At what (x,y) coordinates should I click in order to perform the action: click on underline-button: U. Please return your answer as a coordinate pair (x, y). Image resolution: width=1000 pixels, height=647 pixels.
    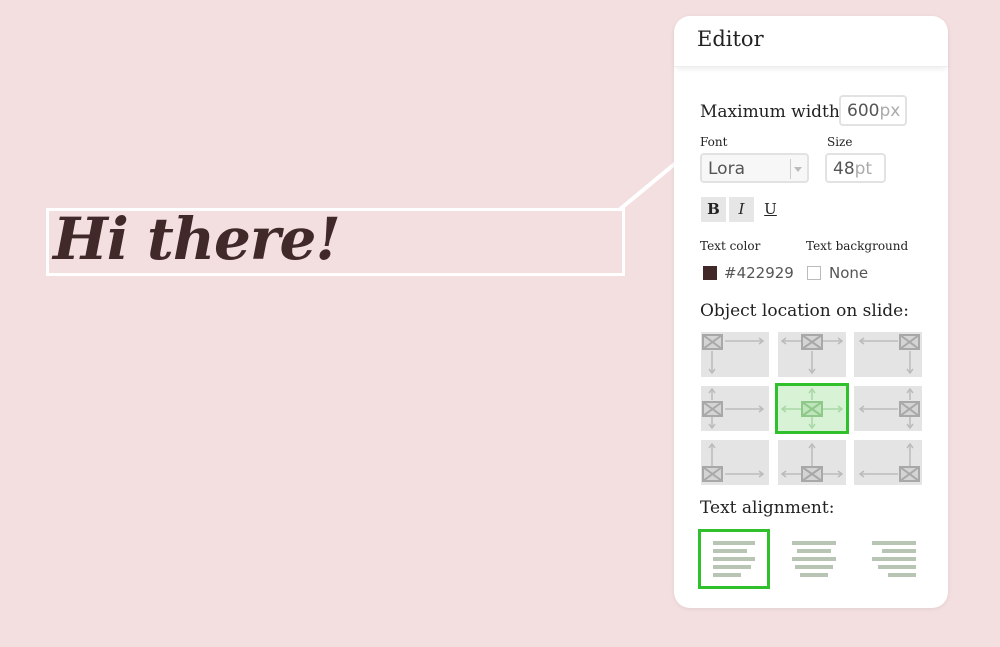
    Looking at the image, I should click on (770, 209).